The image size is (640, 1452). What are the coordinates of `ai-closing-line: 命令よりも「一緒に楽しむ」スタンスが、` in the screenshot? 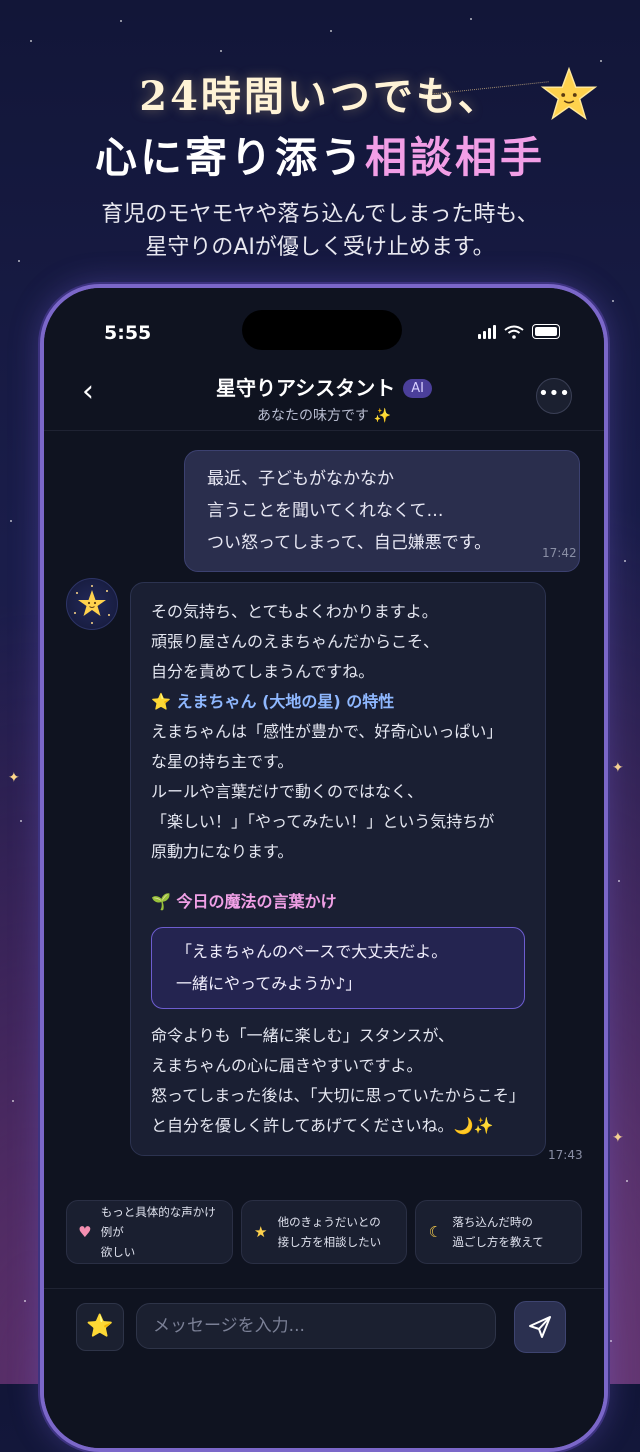 It's located at (303, 1035).